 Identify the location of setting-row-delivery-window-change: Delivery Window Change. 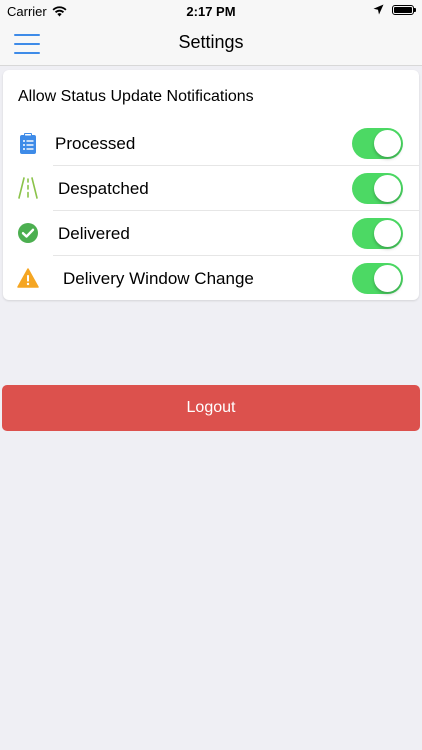
(211, 278).